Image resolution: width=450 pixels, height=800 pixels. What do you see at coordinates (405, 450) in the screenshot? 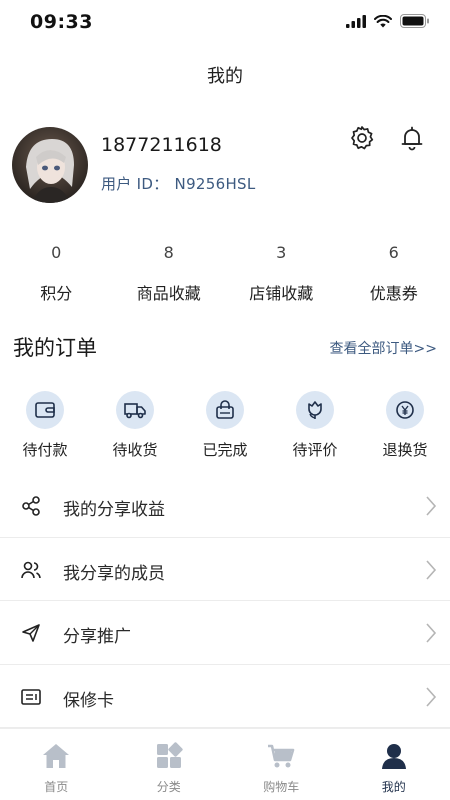
I see `order-label: 退换货` at bounding box center [405, 450].